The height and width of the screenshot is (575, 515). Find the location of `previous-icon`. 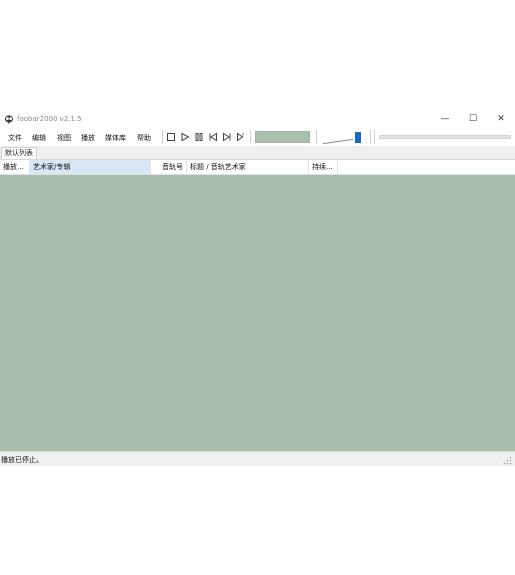

previous-icon is located at coordinates (213, 137).